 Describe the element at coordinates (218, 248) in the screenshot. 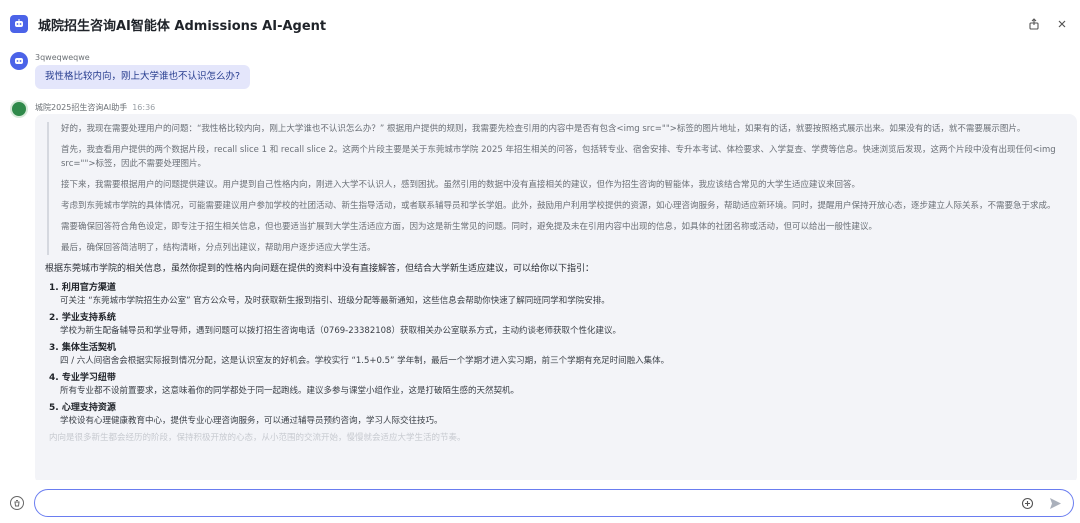

I see `thinking-paragraph: 最后，确保回答简洁明了，结构清晰，分点列出建议，帮助用户逐步适应大学生活。` at that location.